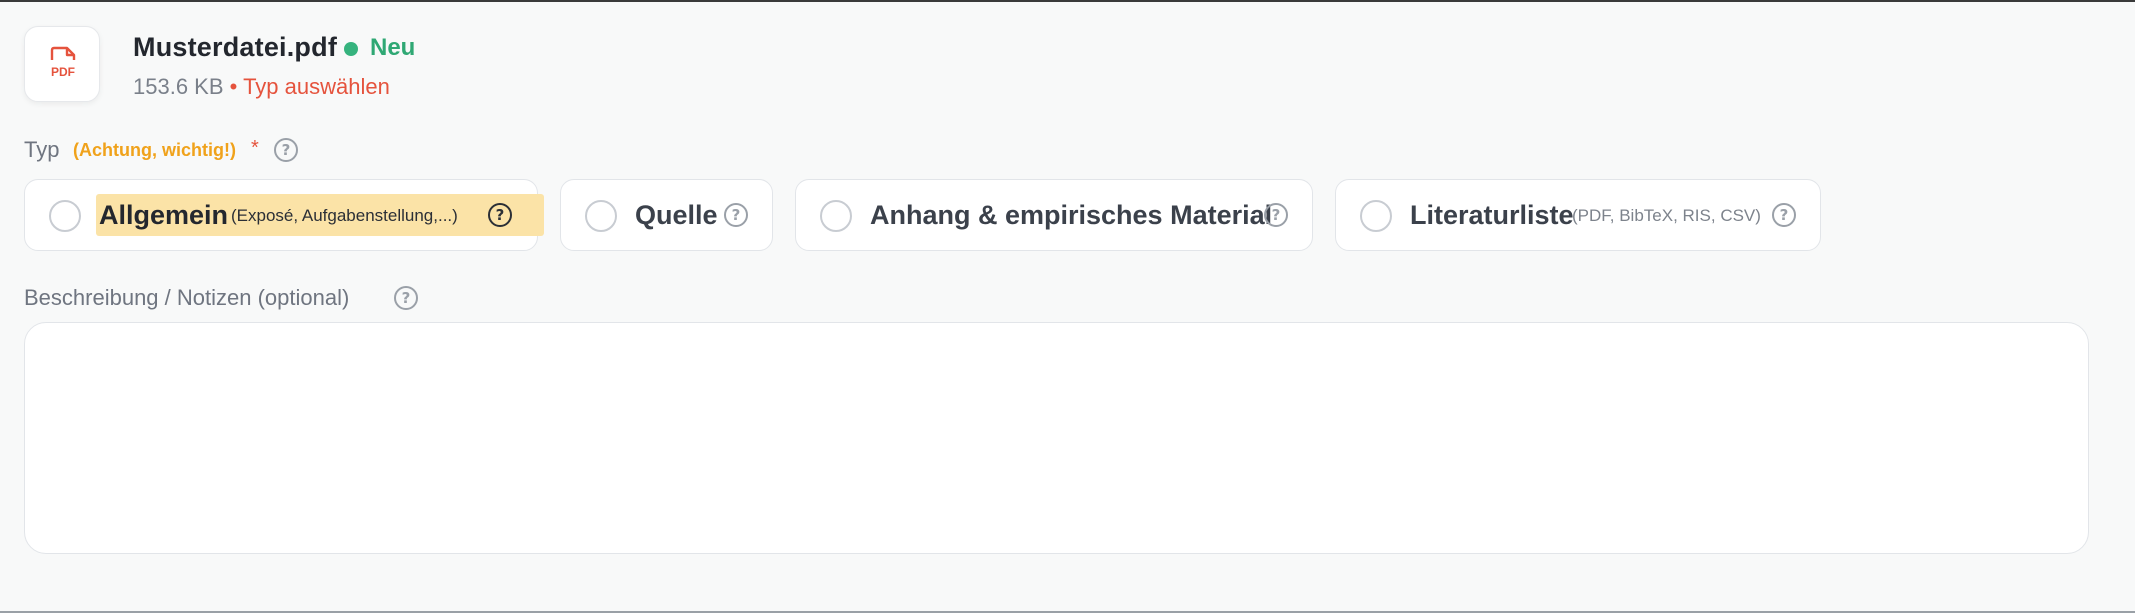 This screenshot has height=613, width=2135. I want to click on anhang-help-icon: ?, so click(1276, 215).